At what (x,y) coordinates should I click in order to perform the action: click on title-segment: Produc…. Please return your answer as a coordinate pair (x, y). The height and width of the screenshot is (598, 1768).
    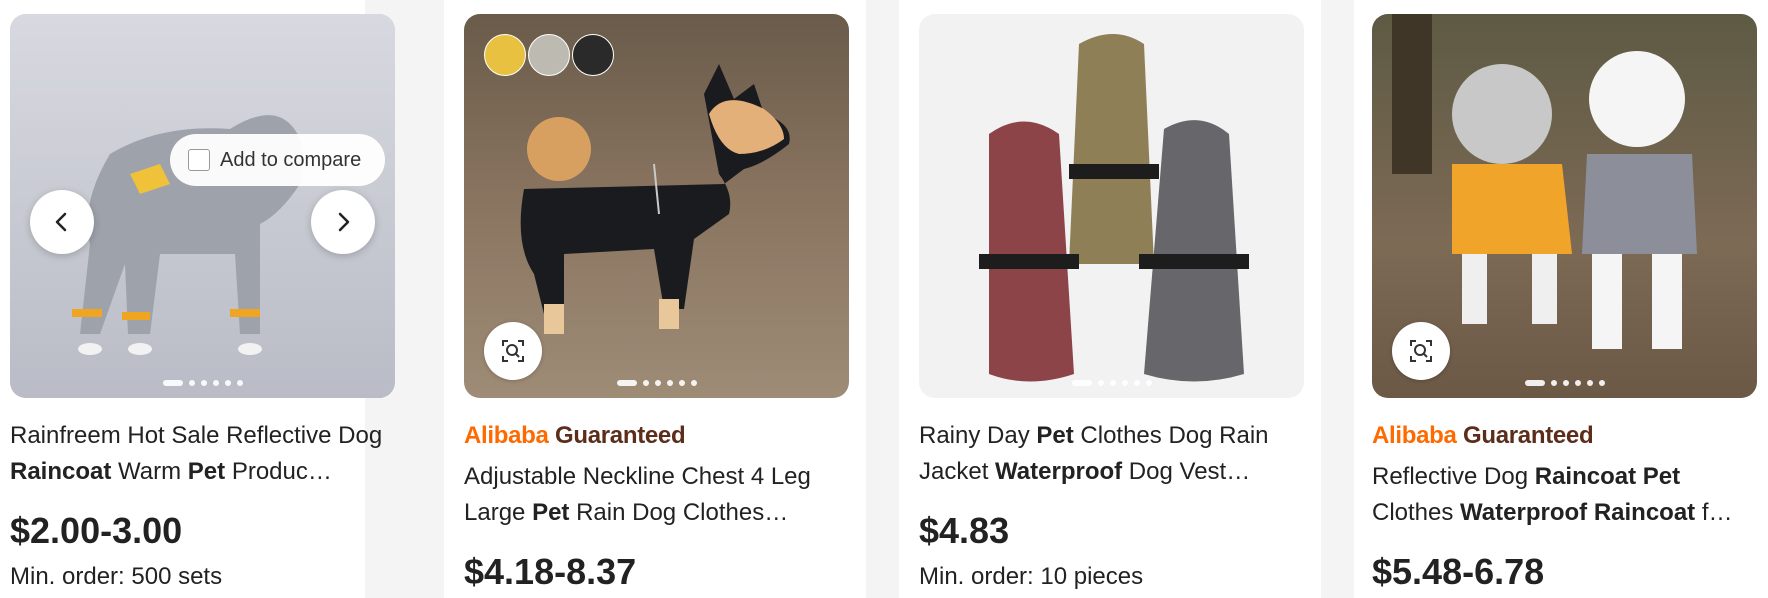
    Looking at the image, I should click on (278, 471).